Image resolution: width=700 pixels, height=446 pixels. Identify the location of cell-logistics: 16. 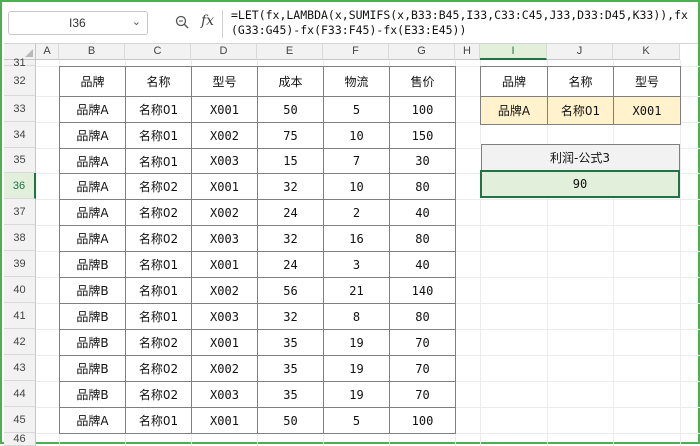
(356, 238).